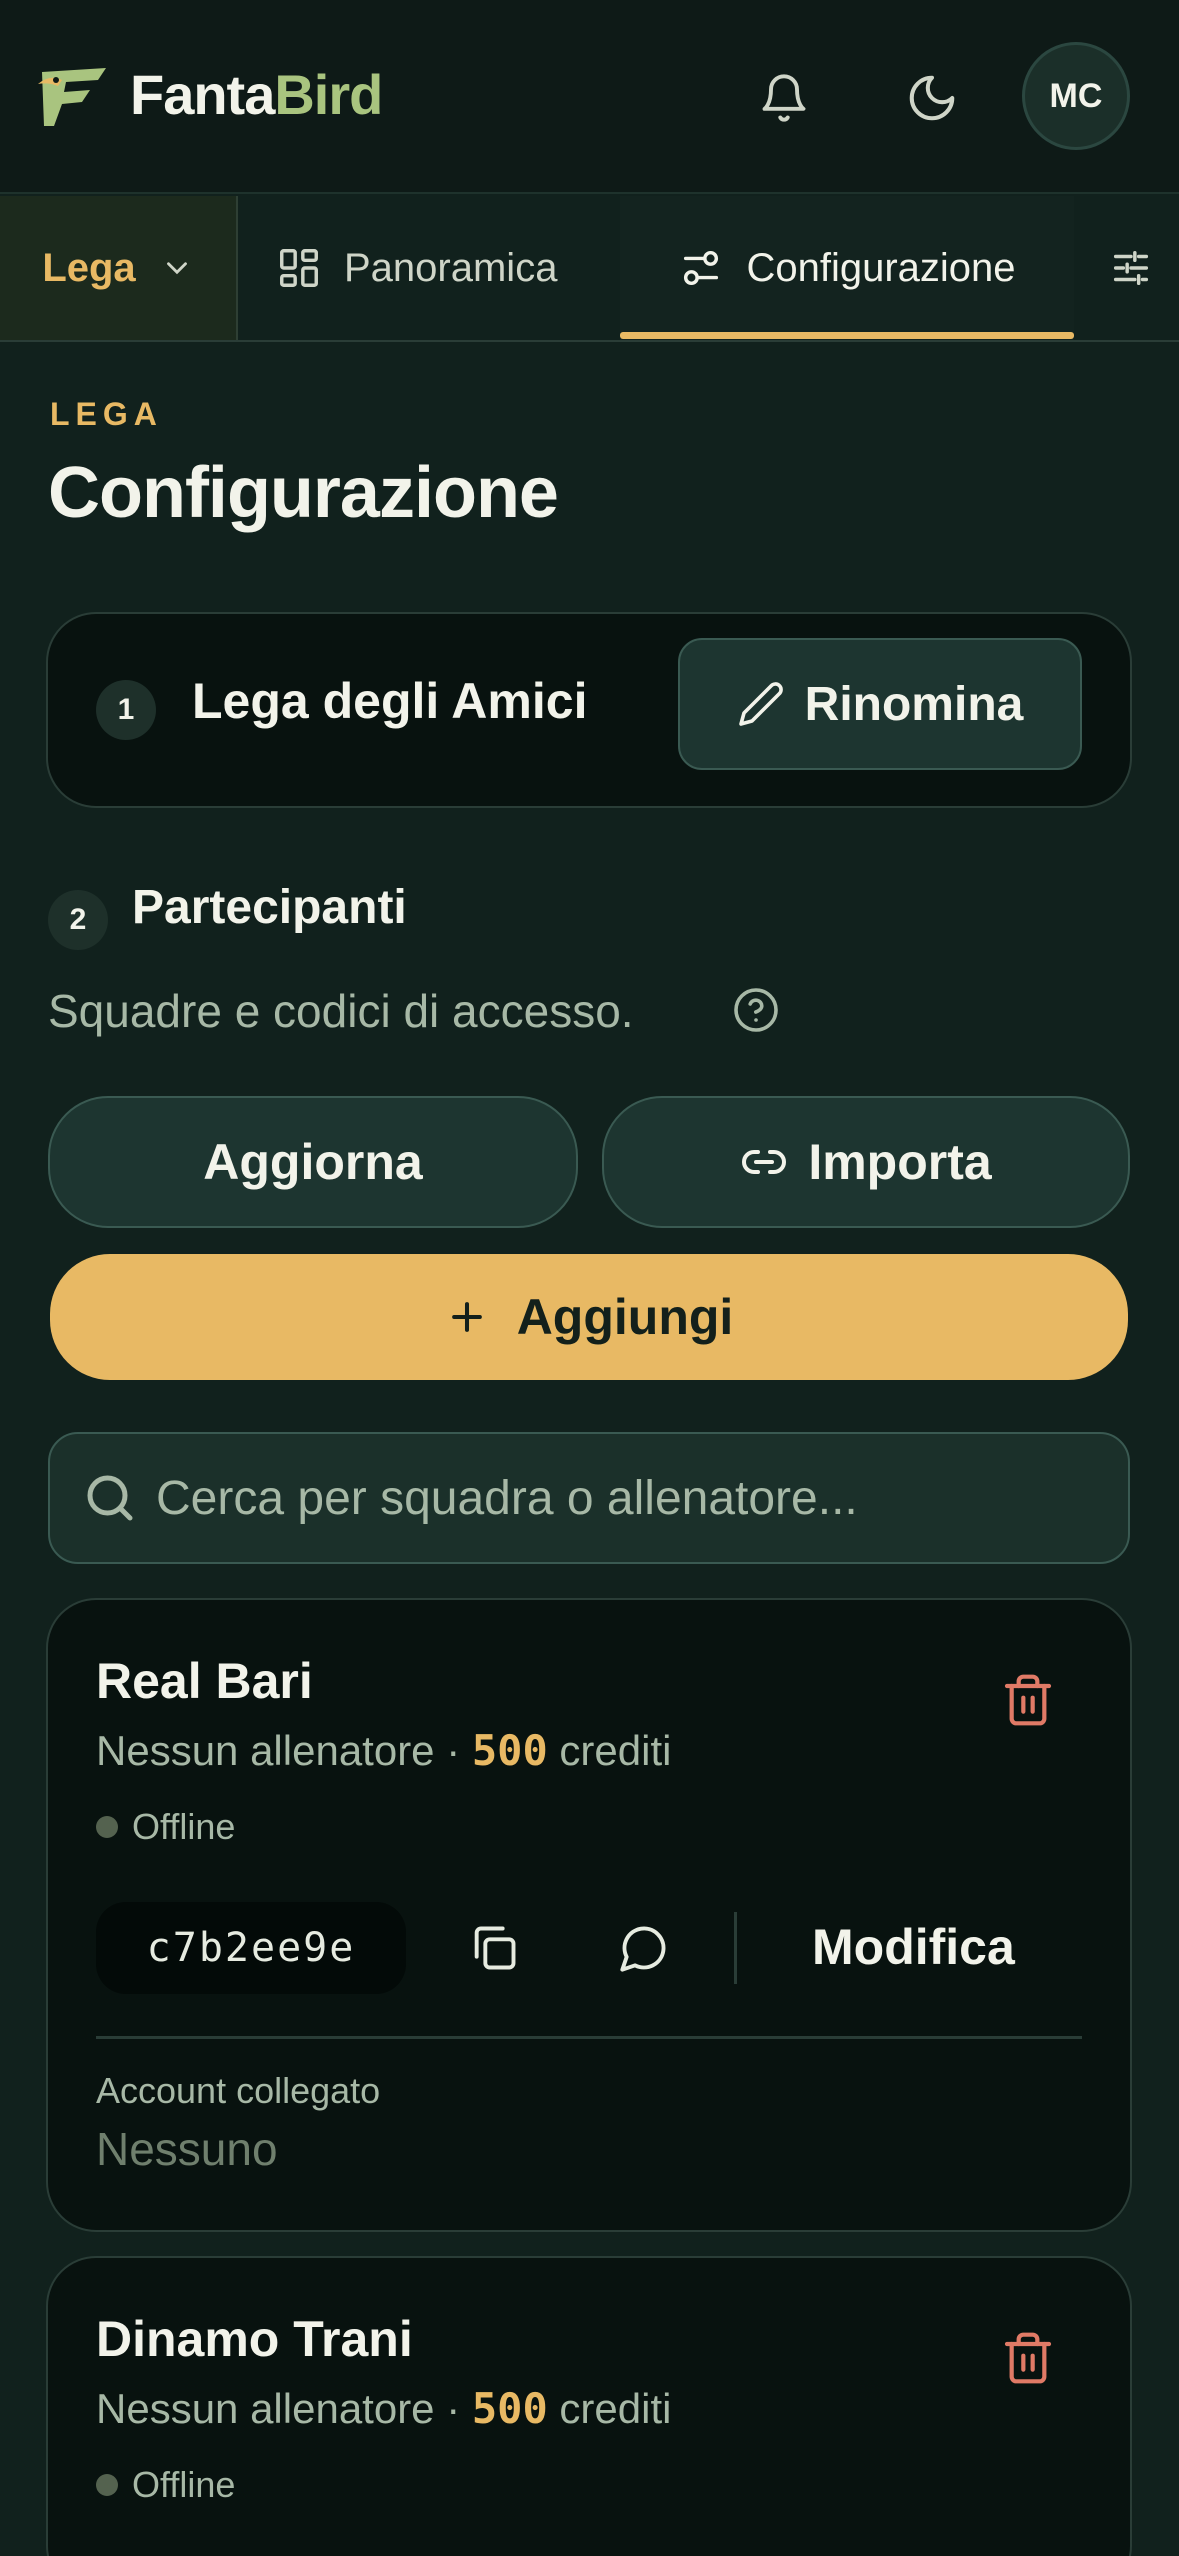 The image size is (1179, 2556). What do you see at coordinates (256, 94) in the screenshot?
I see `brand-name: FantaBird` at bounding box center [256, 94].